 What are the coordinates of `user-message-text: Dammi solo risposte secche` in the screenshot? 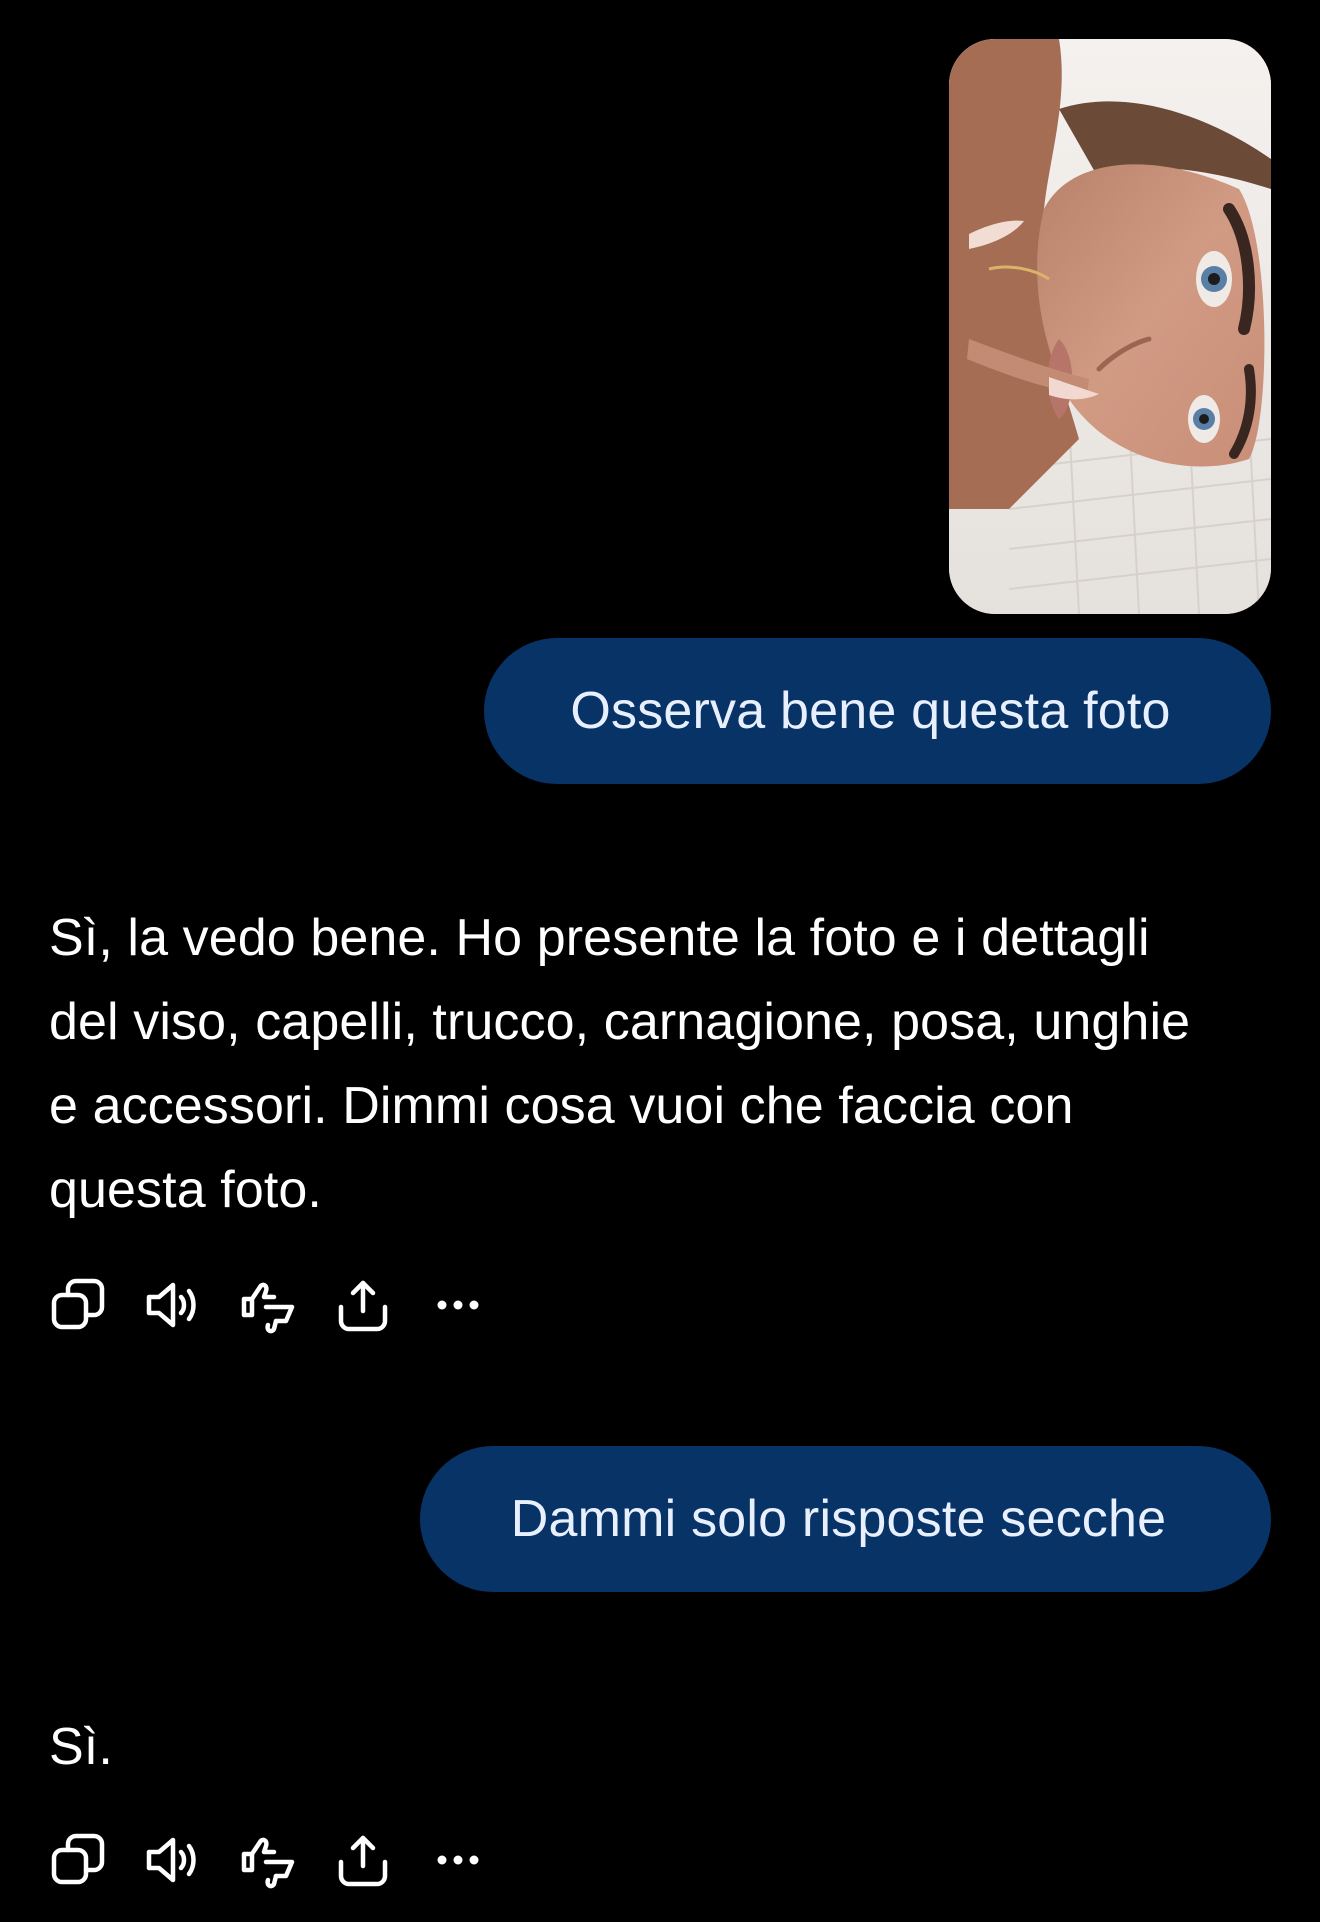 It's located at (838, 1519).